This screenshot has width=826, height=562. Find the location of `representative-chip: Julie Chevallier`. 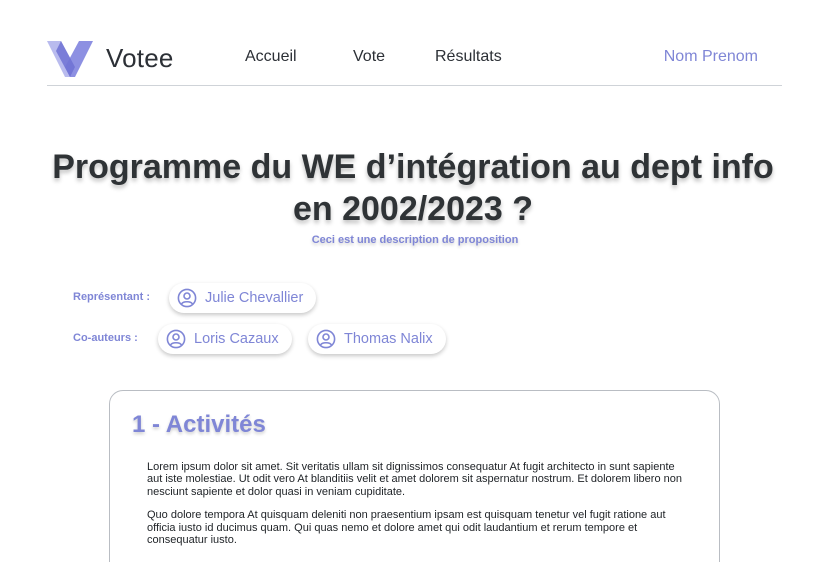

representative-chip: Julie Chevallier is located at coordinates (243, 298).